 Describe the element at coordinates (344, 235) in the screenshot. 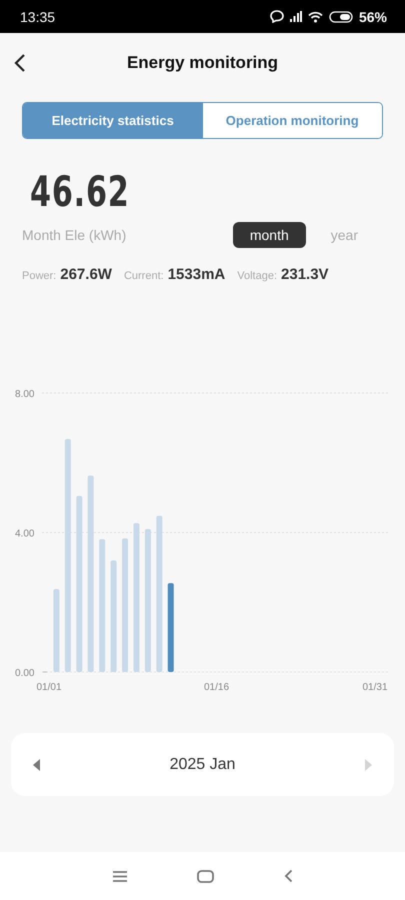

I see `period-toggle: year` at that location.